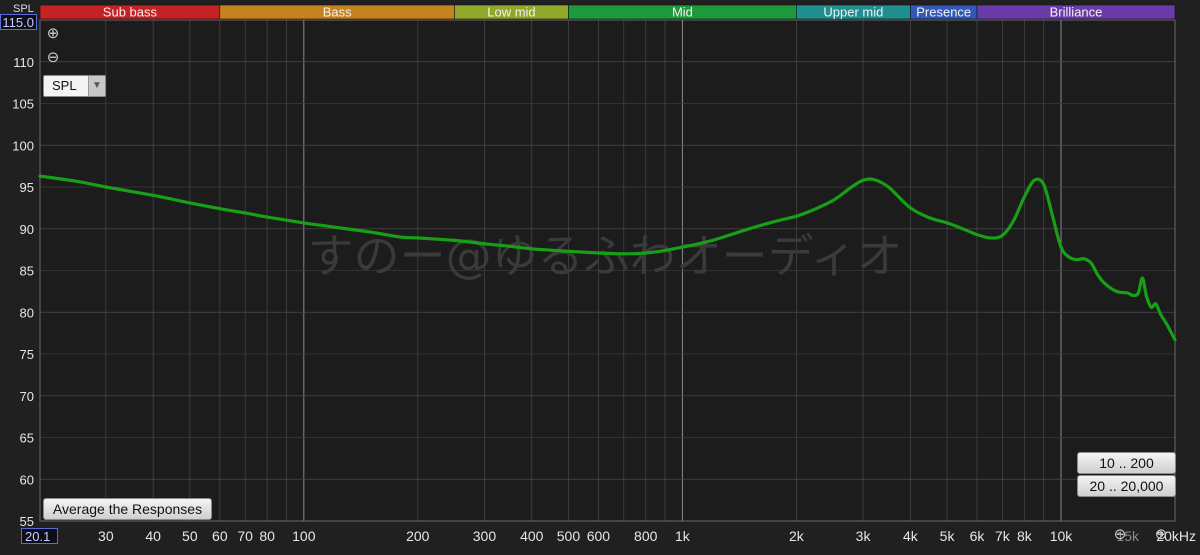 This screenshot has height=555, width=1200. I want to click on x-tick-label: 60, so click(220, 536).